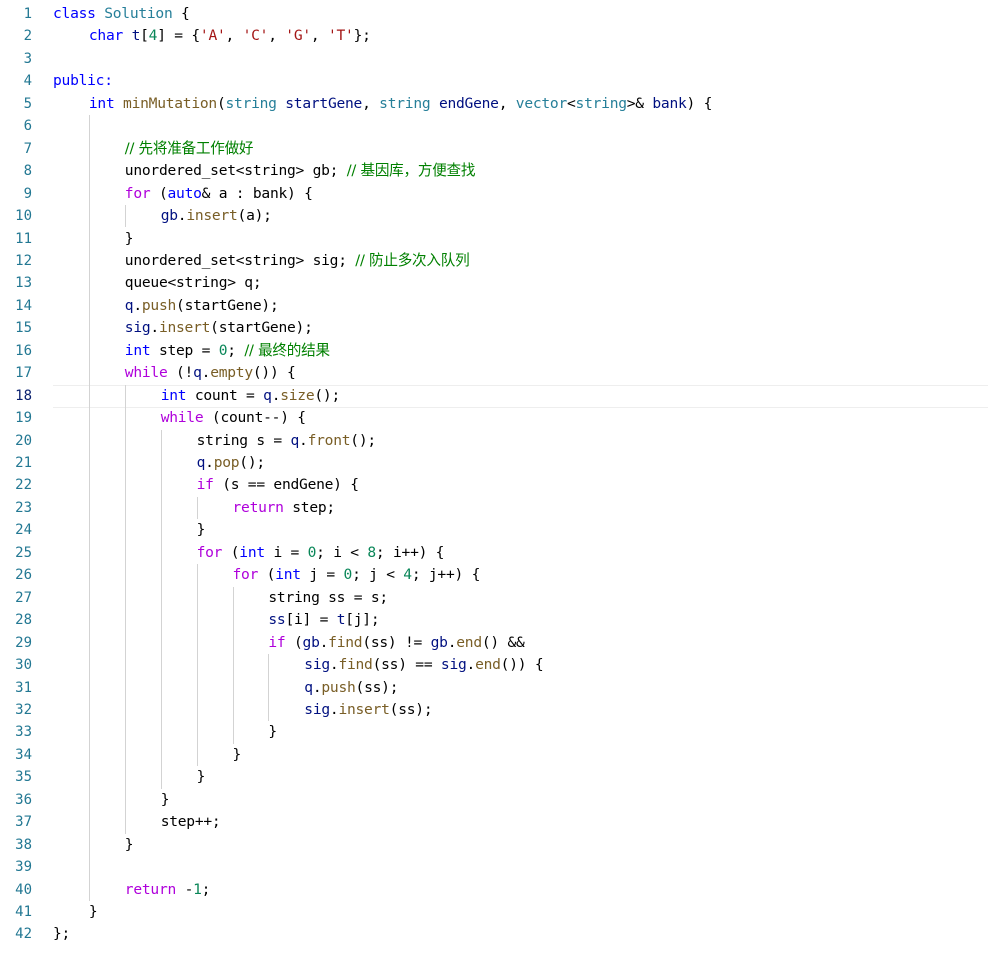  I want to click on code-line: 37 step++;, so click(494, 822).